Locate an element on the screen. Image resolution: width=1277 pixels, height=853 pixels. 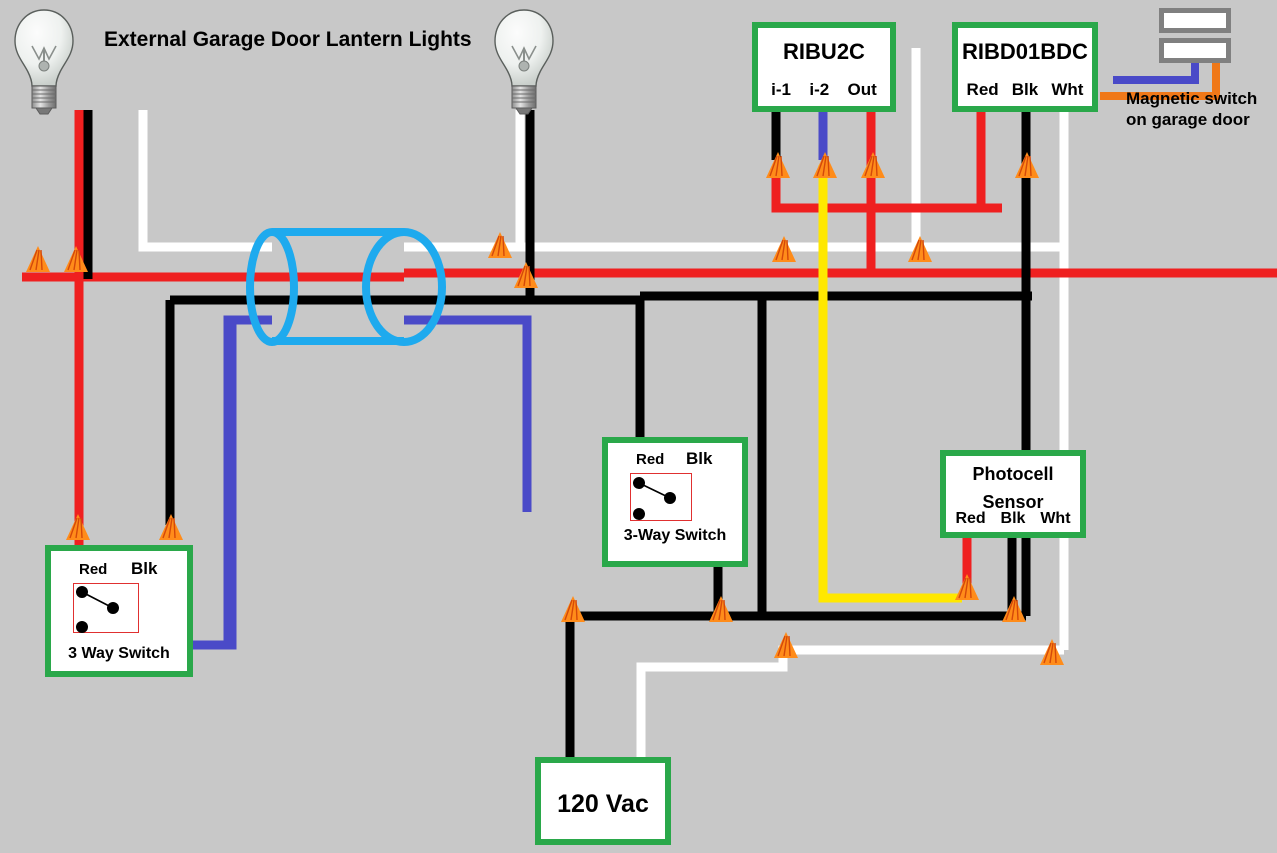
ribu2c-terminals: i-1 i-2 Out is located at coordinates (824, 90).